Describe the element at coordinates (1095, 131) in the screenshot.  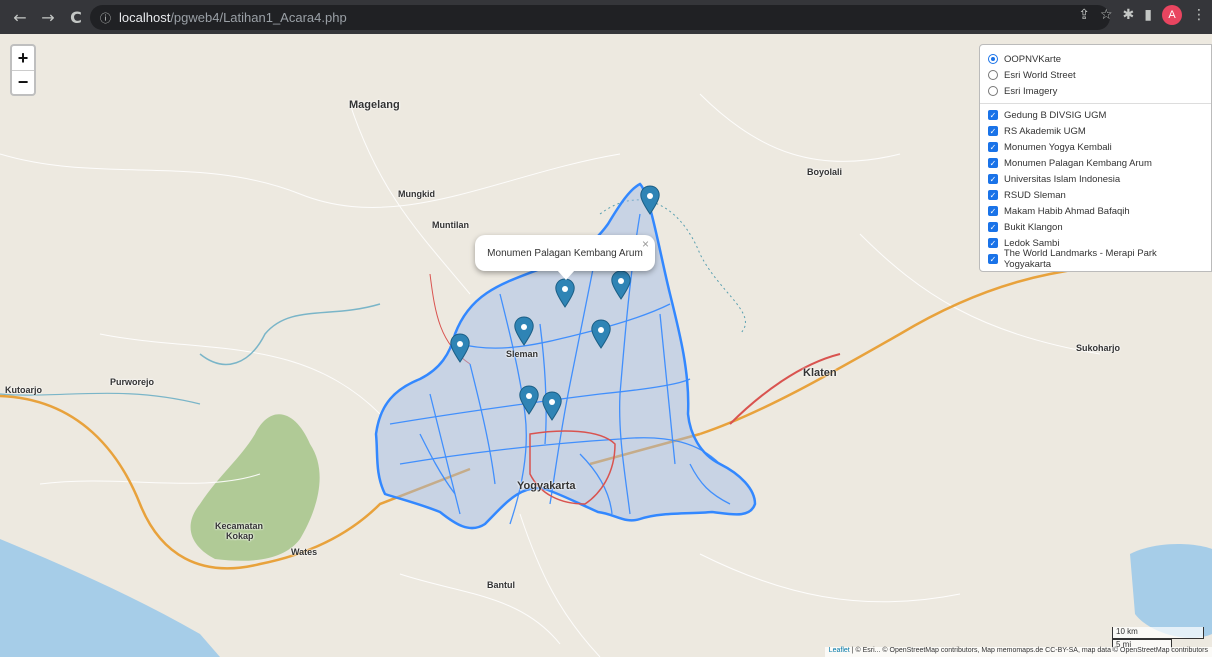
I see `overlay-option: ✓ RS Akademik UGM` at that location.